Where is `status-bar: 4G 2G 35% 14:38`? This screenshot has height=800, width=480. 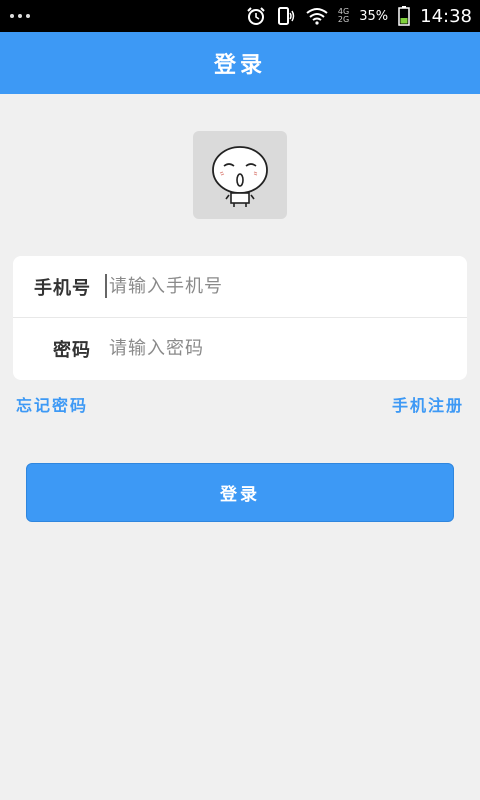 status-bar: 4G 2G 35% 14:38 is located at coordinates (240, 16).